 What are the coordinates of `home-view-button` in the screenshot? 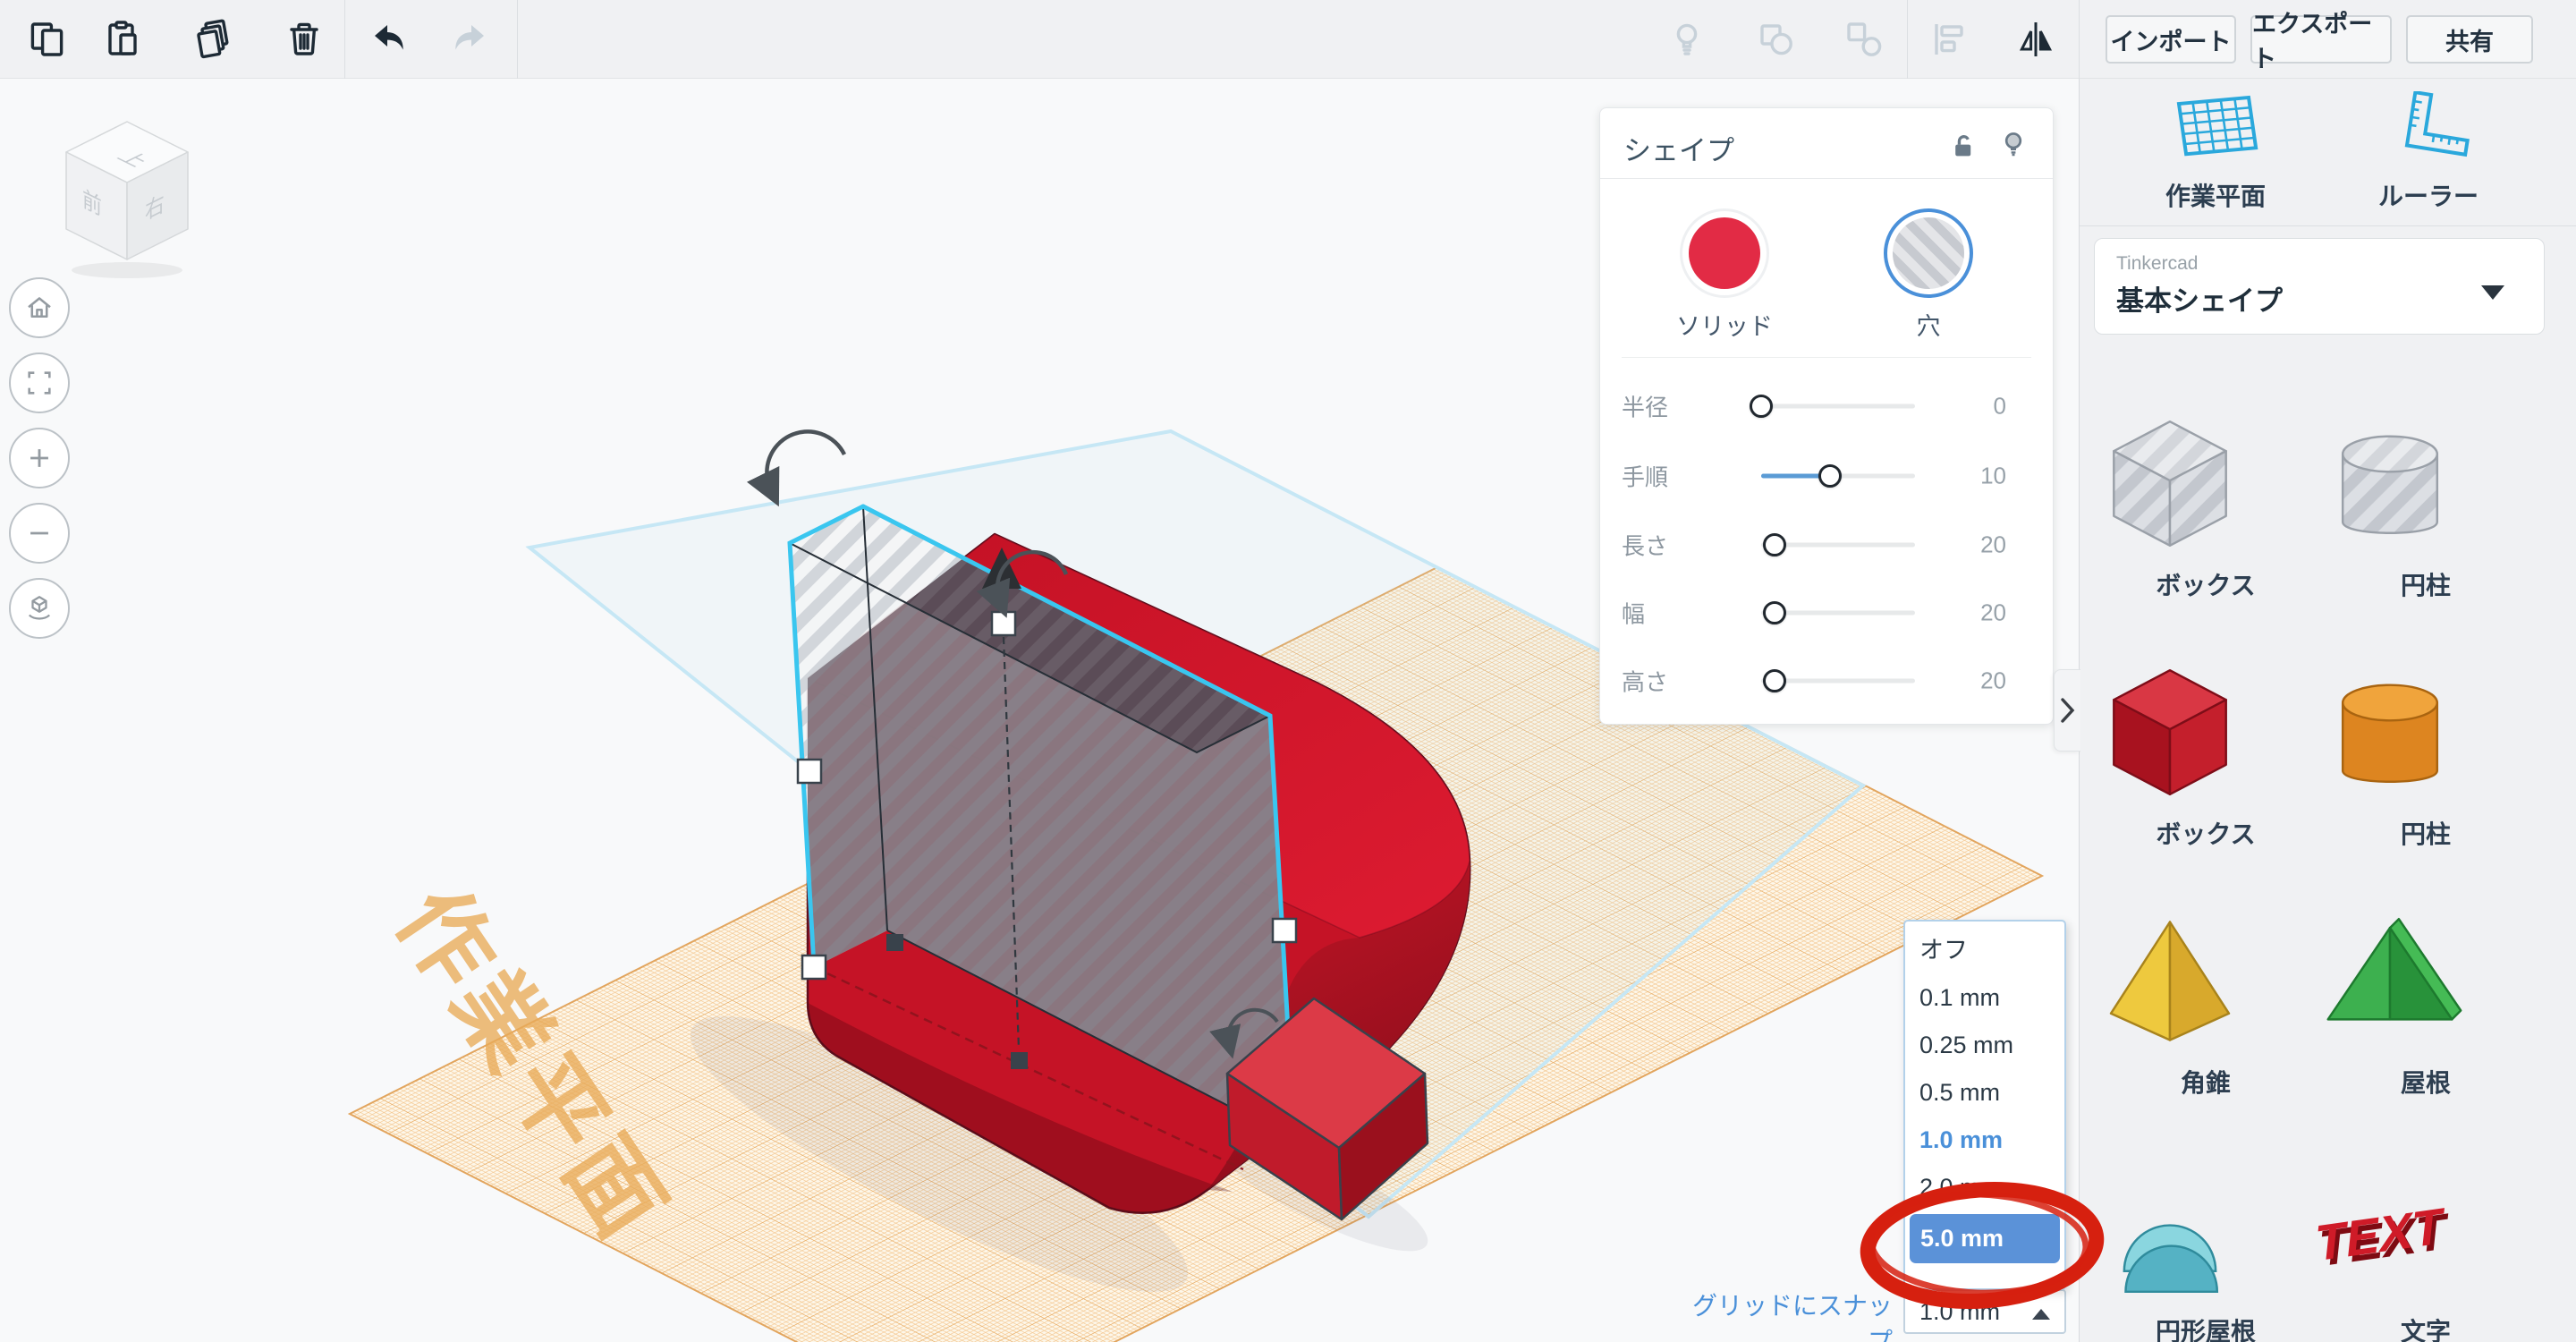 It's located at (39, 308).